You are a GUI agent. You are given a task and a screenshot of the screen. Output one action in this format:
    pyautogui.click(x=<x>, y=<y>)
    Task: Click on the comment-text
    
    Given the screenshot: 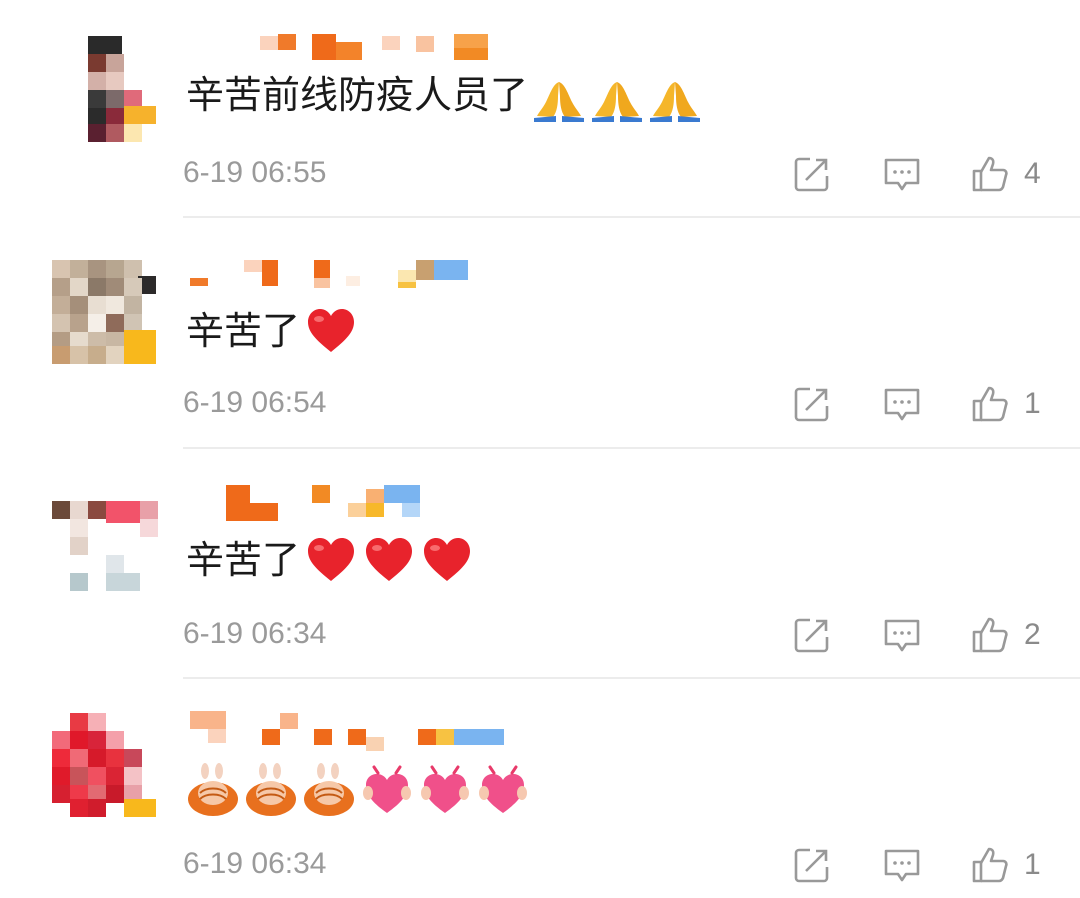 What is the action you would take?
    pyautogui.click(x=360, y=790)
    